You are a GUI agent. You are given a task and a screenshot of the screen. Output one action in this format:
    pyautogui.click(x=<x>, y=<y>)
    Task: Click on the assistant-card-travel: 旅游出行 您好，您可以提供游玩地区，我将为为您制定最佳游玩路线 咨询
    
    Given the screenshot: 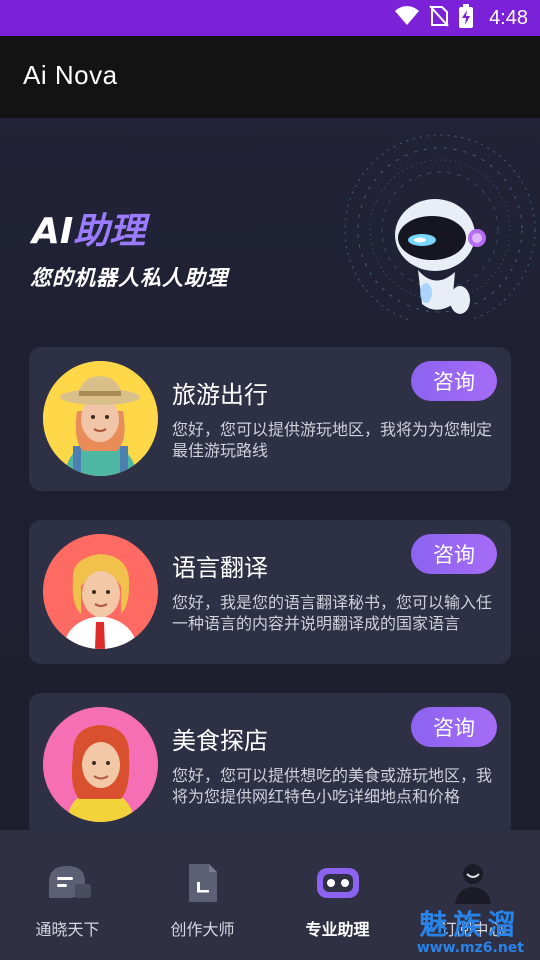 What is the action you would take?
    pyautogui.click(x=270, y=419)
    